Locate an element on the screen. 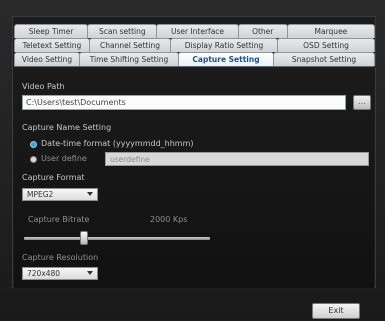 The height and width of the screenshot is (321, 385). capture-name-label: Capture Name Setting is located at coordinates (67, 127).